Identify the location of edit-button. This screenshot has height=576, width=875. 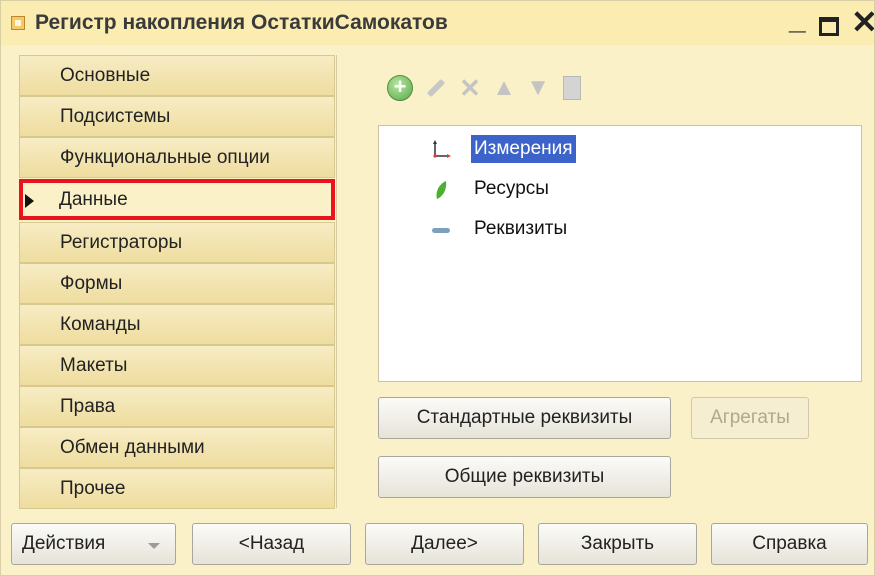
(436, 88).